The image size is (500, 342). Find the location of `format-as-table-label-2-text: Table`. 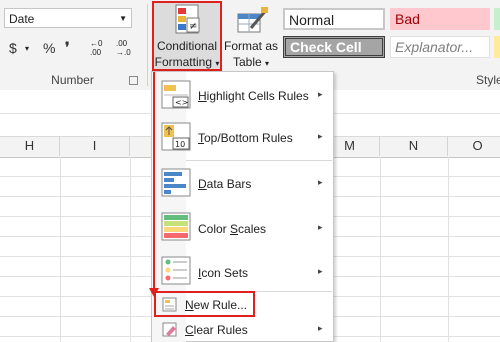

format-as-table-label-2-text: Table is located at coordinates (247, 62).